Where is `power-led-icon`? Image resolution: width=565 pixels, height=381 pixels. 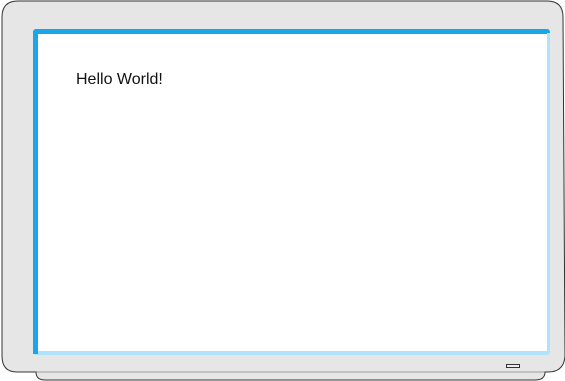
power-led-icon is located at coordinates (513, 366).